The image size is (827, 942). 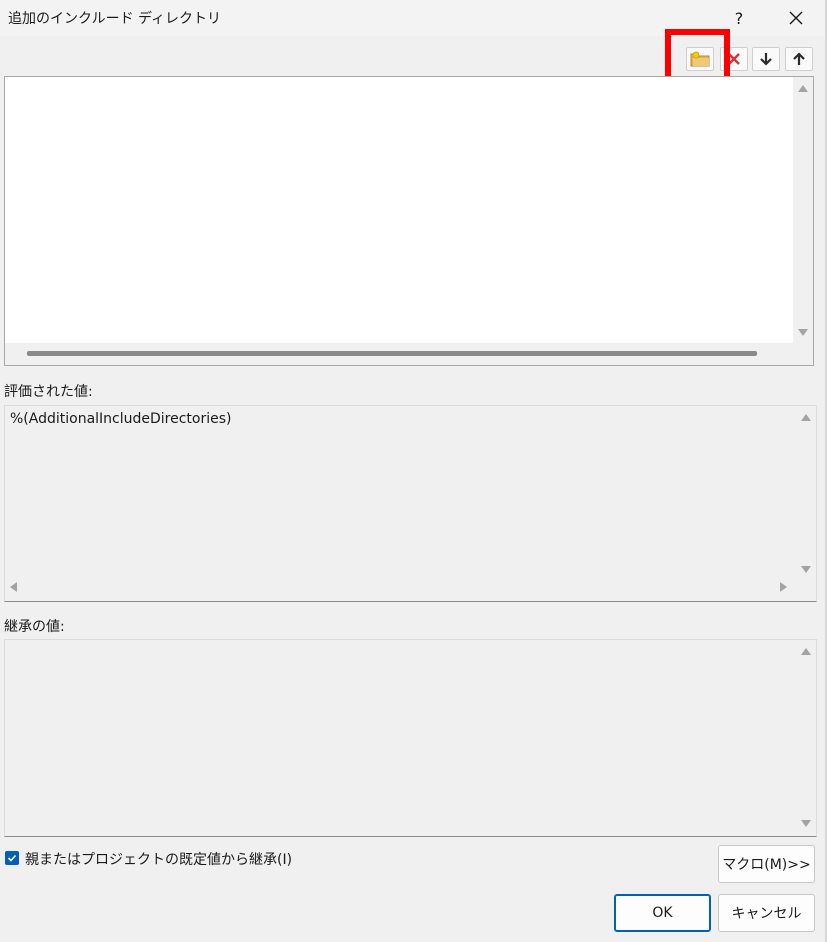 What do you see at coordinates (806, 738) in the screenshot?
I see `inherited-vertical-scrollbar` at bounding box center [806, 738].